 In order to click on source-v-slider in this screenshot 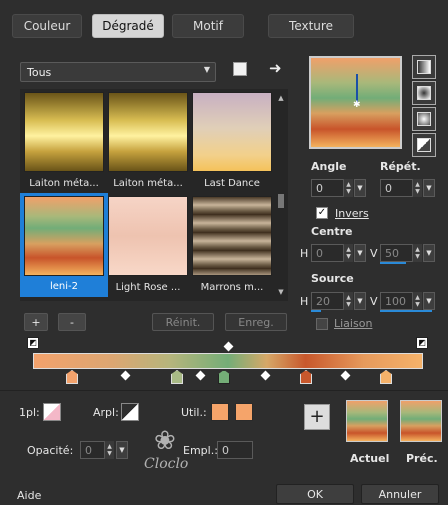, I will do `click(406, 311)`.